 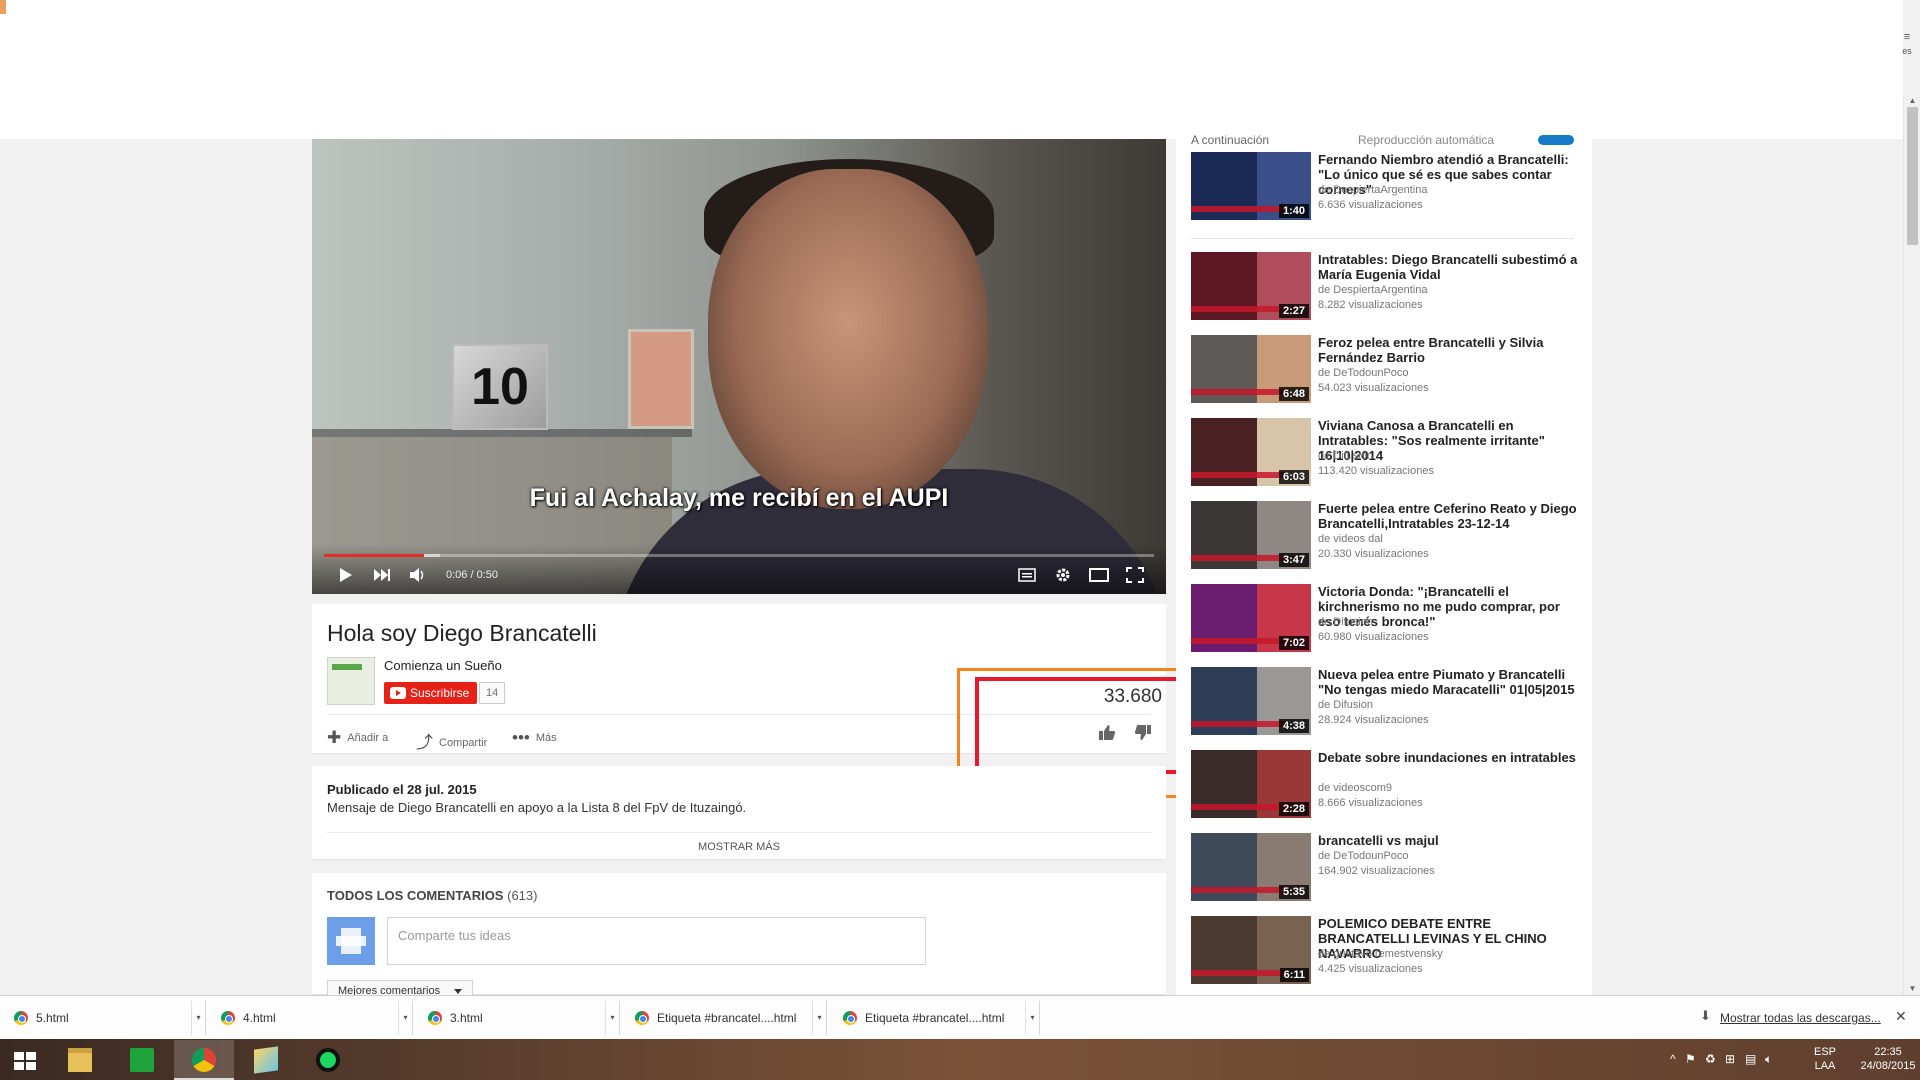 I want to click on start-button, so click(x=24, y=1060).